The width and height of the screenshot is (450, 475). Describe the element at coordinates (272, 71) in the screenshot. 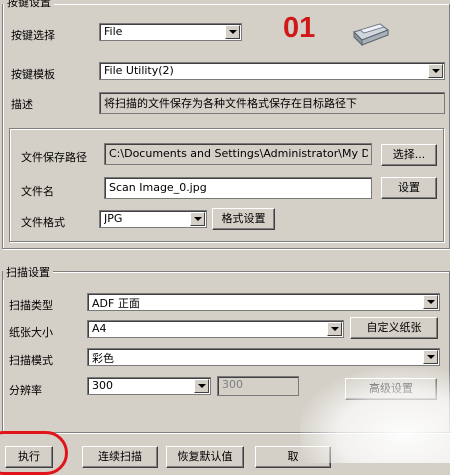

I see `template-combo: File Utility(2)` at that location.